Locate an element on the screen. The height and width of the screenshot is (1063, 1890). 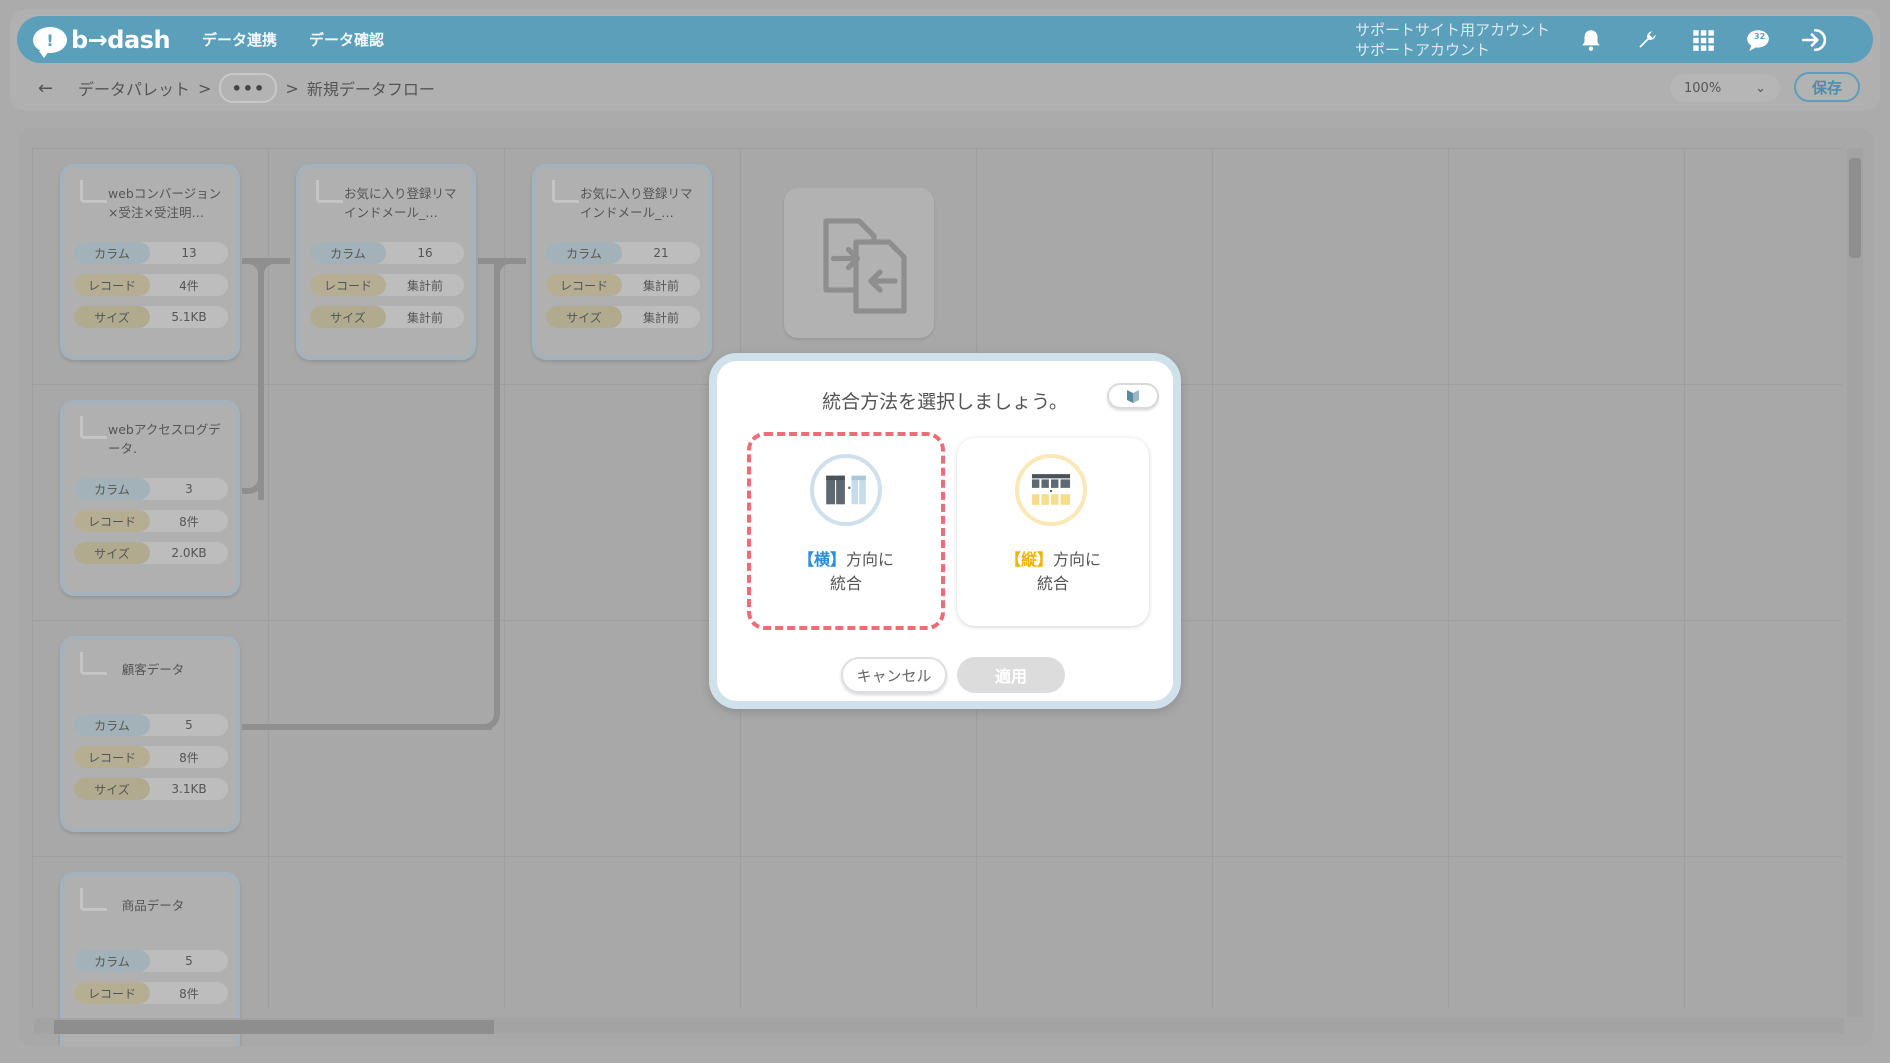
breadcrumb-more-button: ••• is located at coordinates (248, 88).